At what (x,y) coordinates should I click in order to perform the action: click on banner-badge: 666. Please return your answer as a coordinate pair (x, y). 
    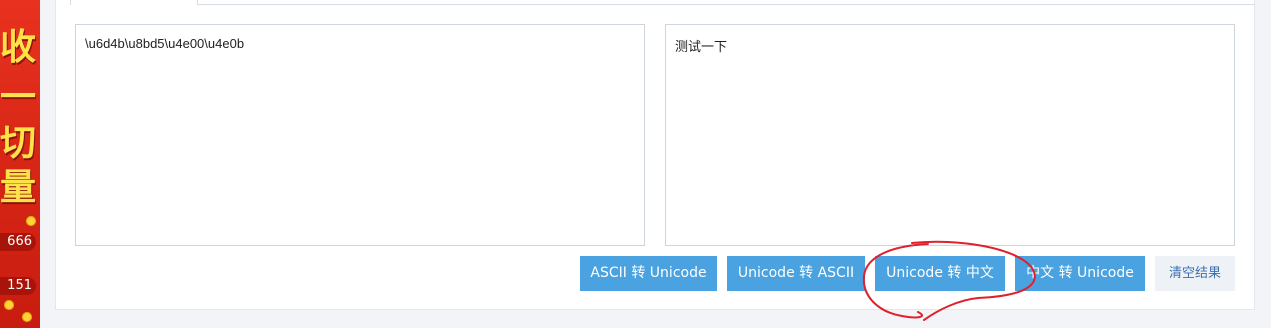
    Looking at the image, I should click on (18, 242).